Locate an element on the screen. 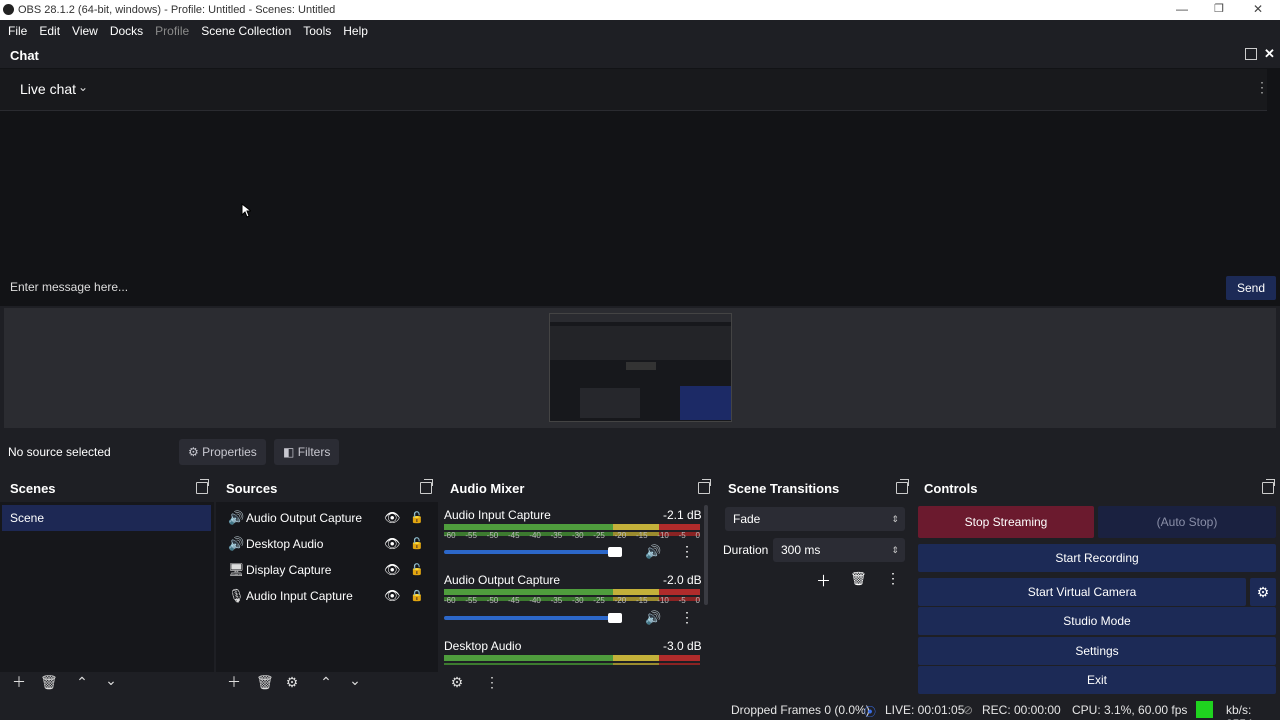 The height and width of the screenshot is (720, 1280). source-item: 🔊 Audio Output Capture 👁 🔓 is located at coordinates (327, 518).